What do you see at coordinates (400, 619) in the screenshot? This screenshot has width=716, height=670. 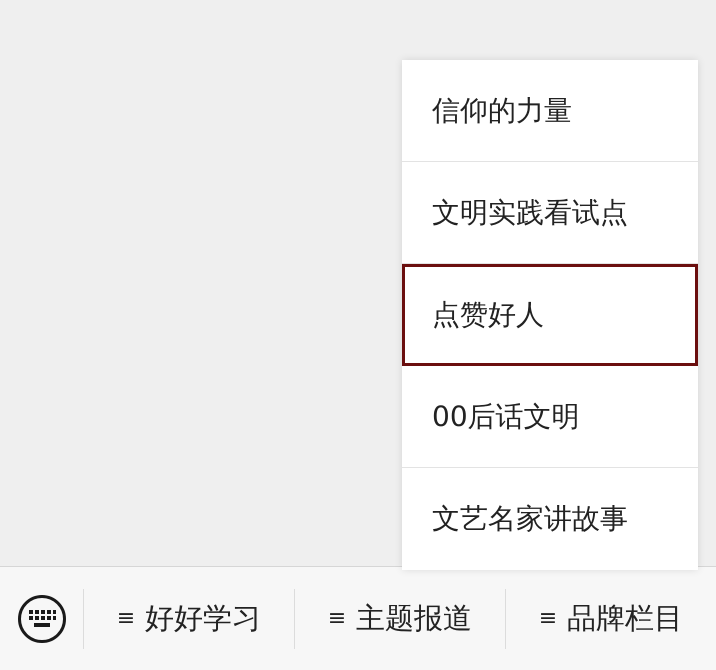 I see `menu-tab: ≡ 主题报道` at bounding box center [400, 619].